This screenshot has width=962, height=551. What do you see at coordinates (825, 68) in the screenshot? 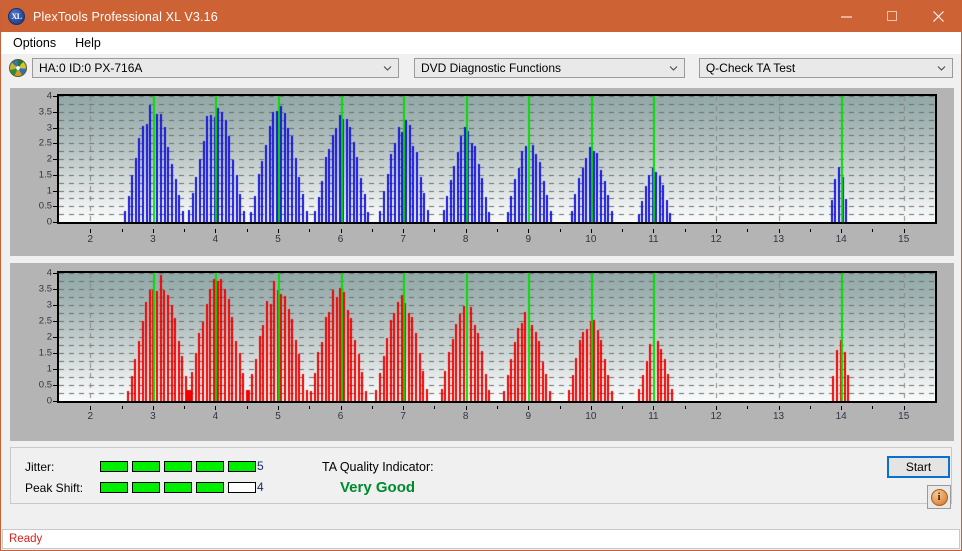
I see `test-select: Q-Check TA Test` at bounding box center [825, 68].